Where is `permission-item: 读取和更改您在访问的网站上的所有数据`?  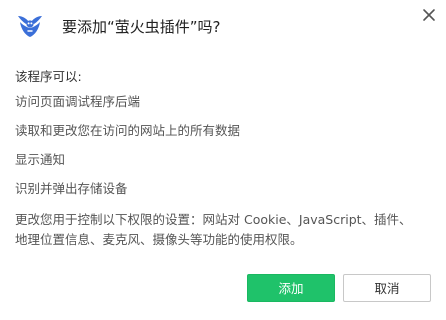 permission-item: 读取和更改您在访问的网站上的所有数据 is located at coordinates (128, 130).